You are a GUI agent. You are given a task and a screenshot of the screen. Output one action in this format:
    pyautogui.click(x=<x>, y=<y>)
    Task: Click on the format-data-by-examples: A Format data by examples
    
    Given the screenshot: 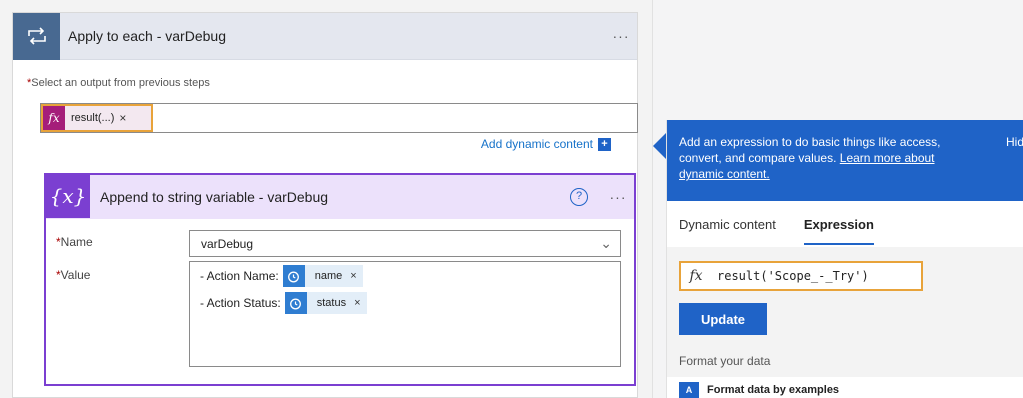 What is the action you would take?
    pyautogui.click(x=759, y=390)
    